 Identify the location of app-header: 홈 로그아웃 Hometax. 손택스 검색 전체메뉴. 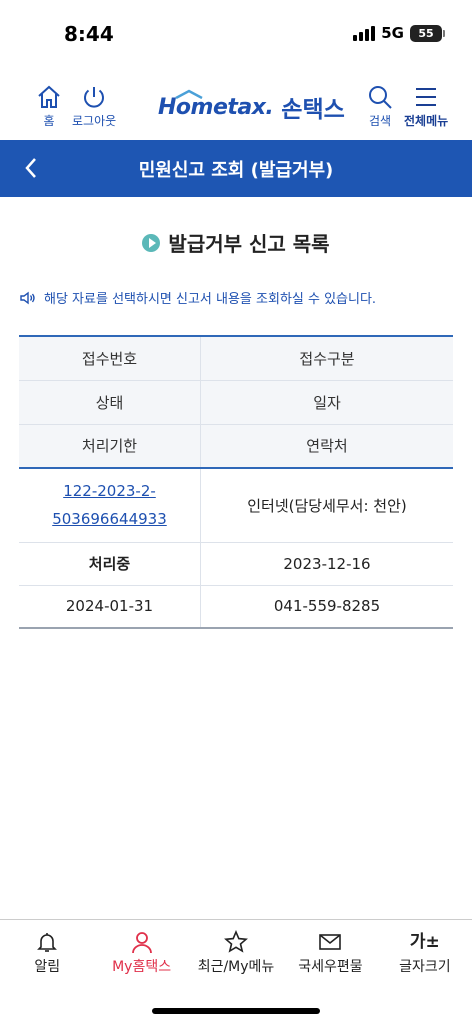
(236, 109).